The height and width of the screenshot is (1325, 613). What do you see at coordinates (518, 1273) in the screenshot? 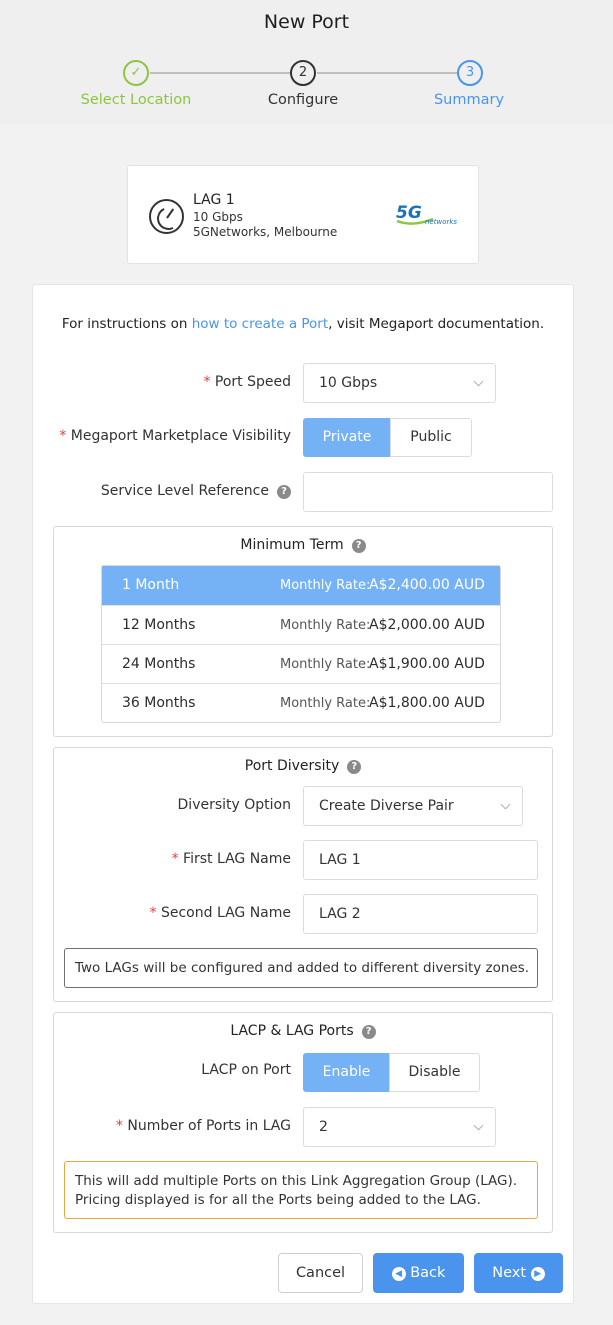
I see `next-button: Next ▶` at bounding box center [518, 1273].